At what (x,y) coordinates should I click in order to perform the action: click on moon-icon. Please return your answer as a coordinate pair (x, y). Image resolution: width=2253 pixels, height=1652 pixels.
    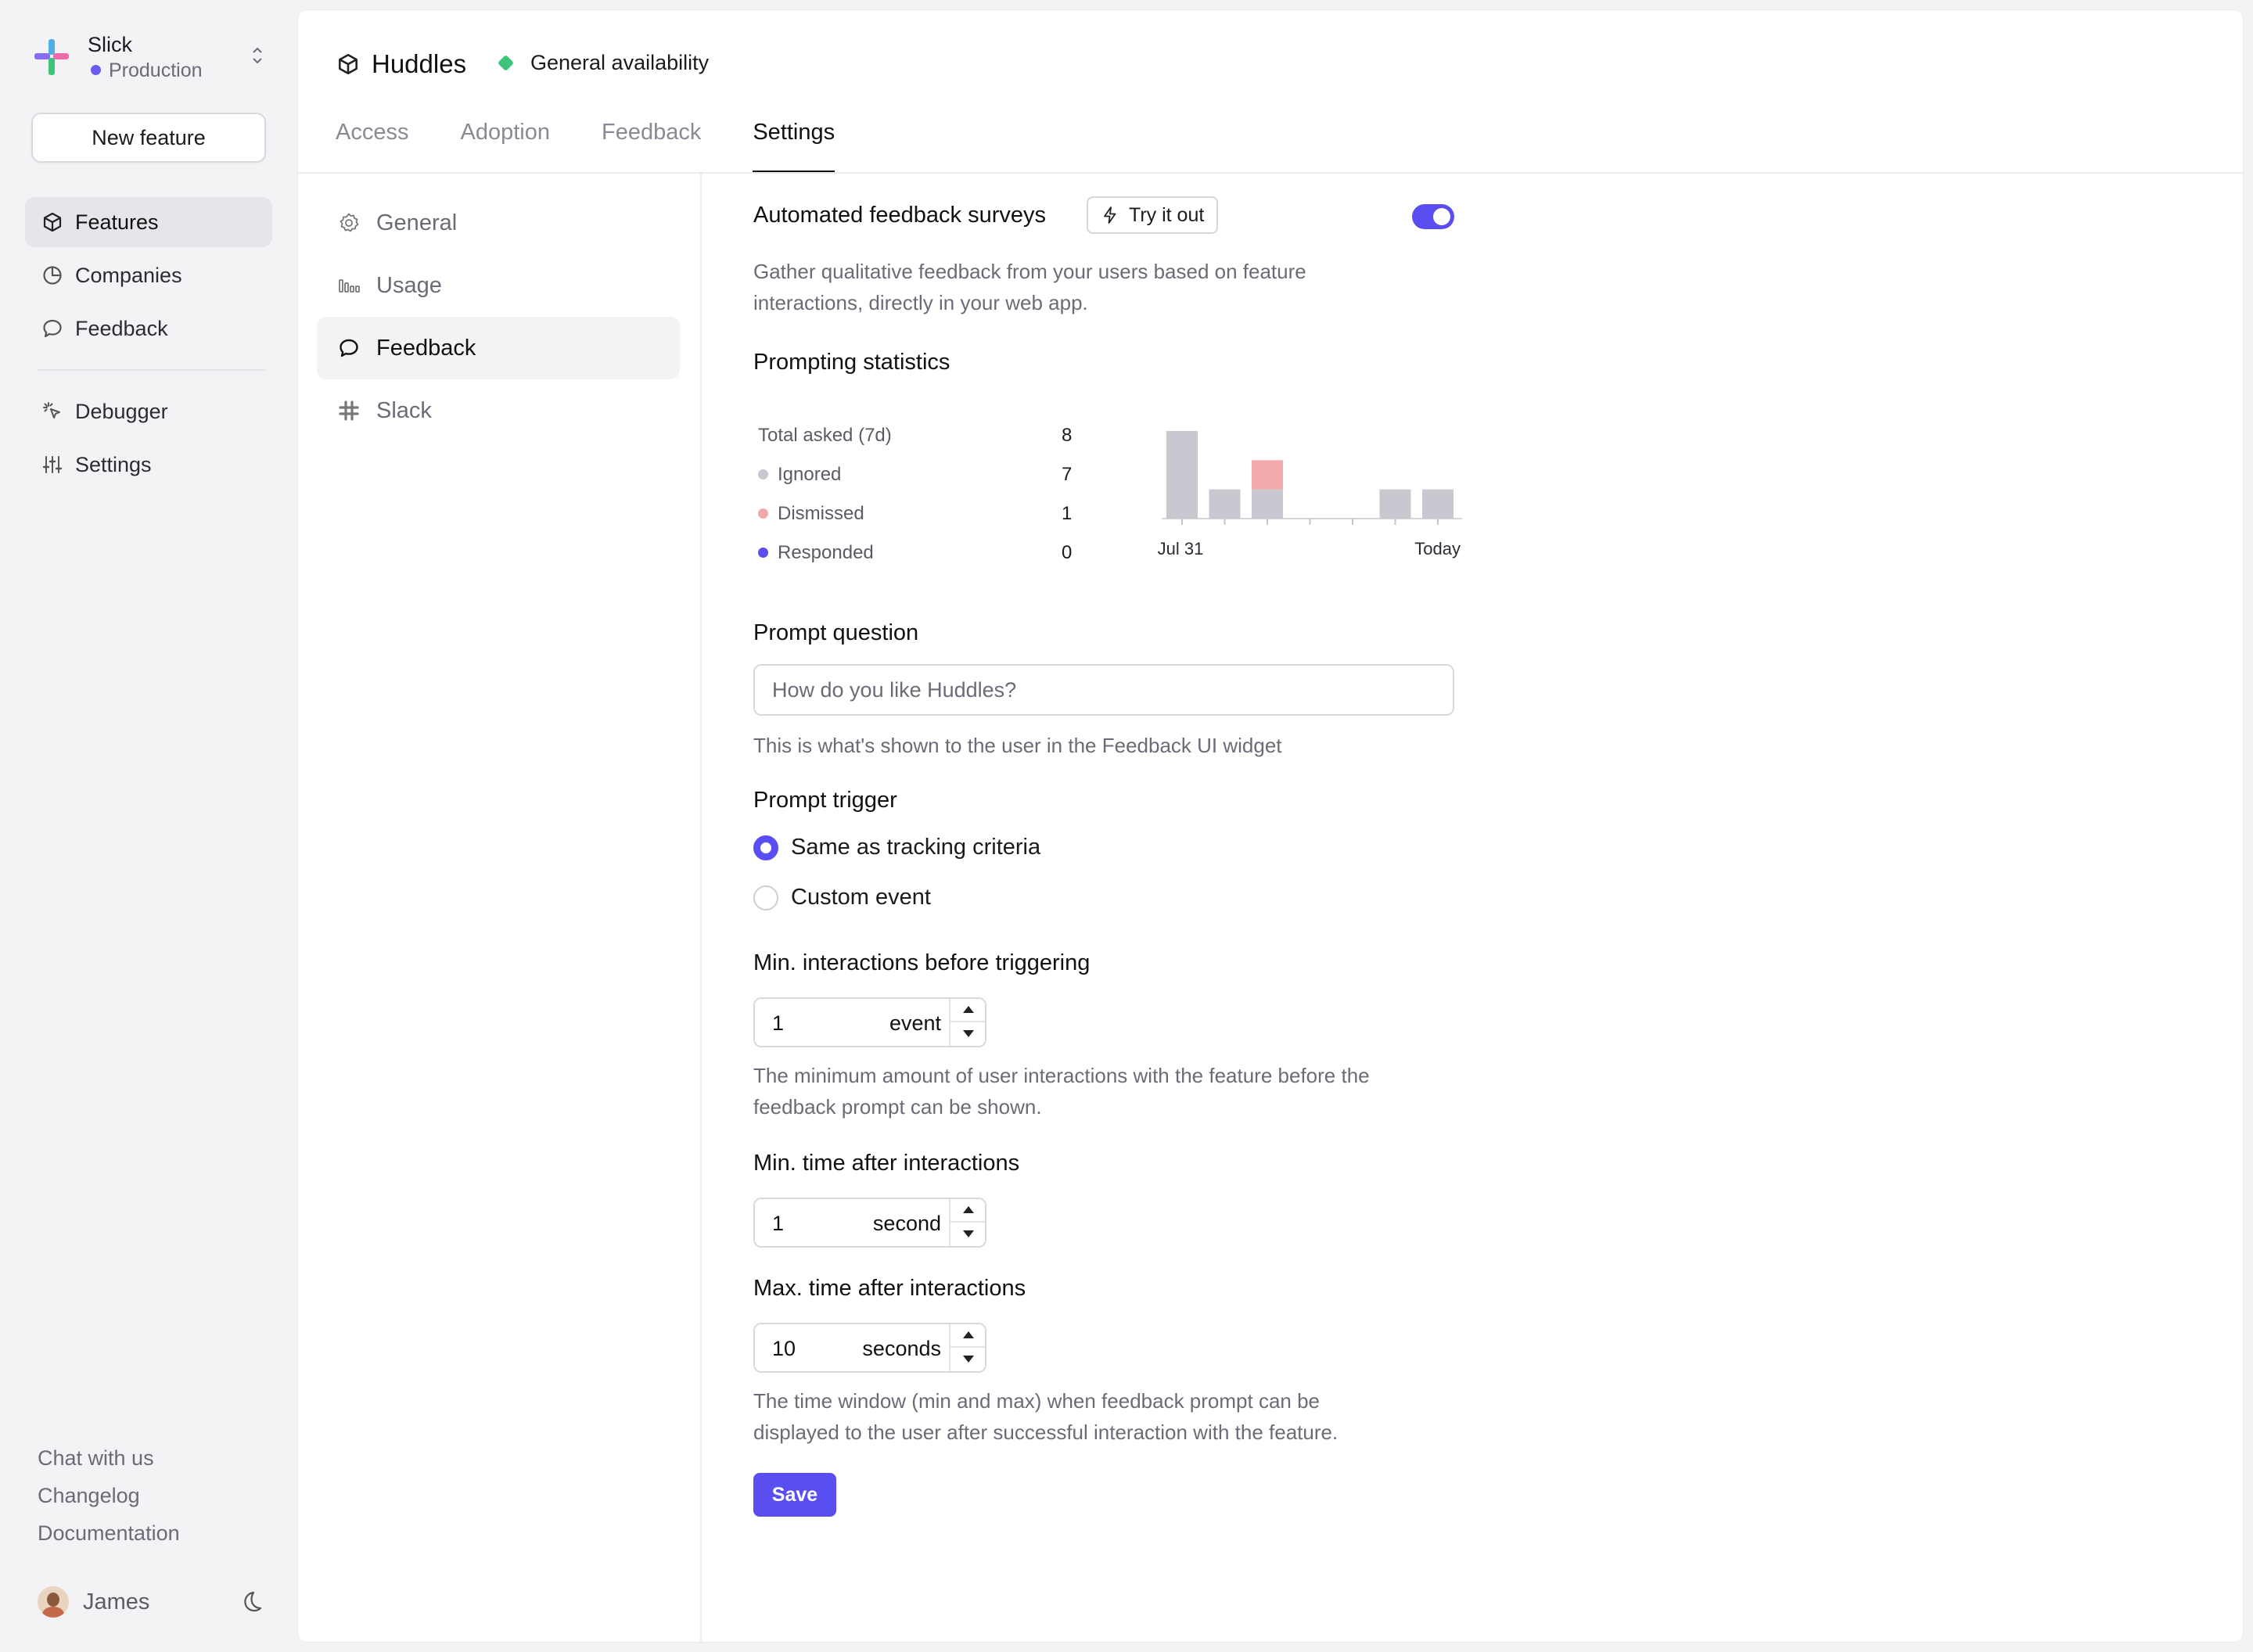
    Looking at the image, I should click on (250, 1602).